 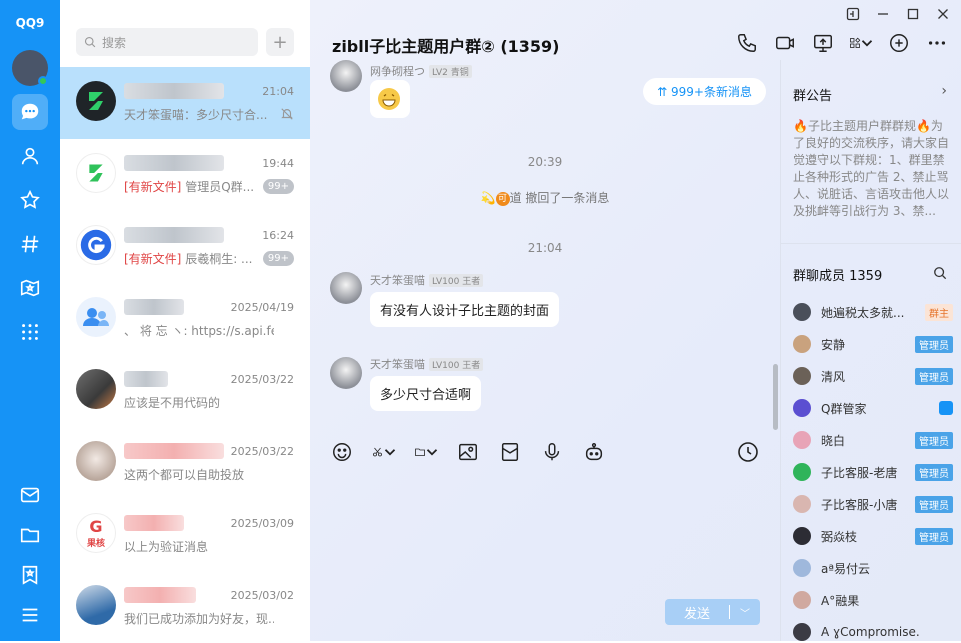 I want to click on explore-nav-button, so click(x=30, y=288).